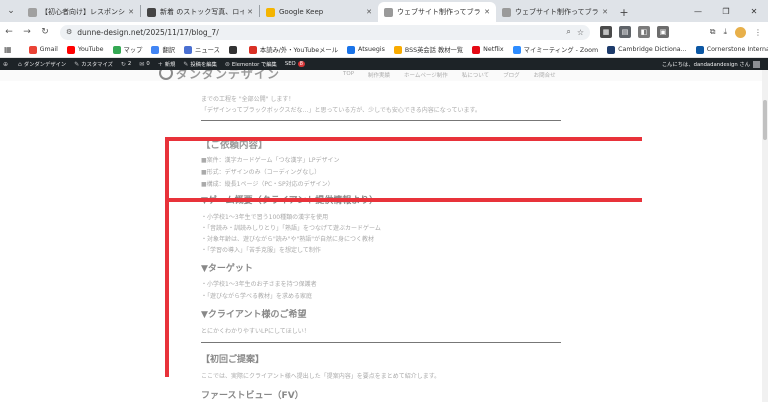 The image size is (768, 402). What do you see at coordinates (379, 75) in the screenshot?
I see `site-nav-item: 制作実績` at bounding box center [379, 75].